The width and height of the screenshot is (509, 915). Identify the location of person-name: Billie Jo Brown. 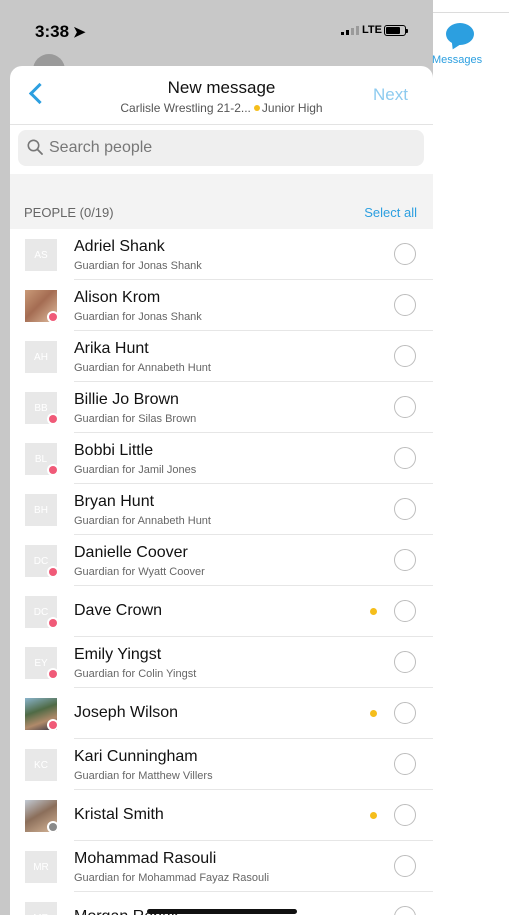
(126, 399).